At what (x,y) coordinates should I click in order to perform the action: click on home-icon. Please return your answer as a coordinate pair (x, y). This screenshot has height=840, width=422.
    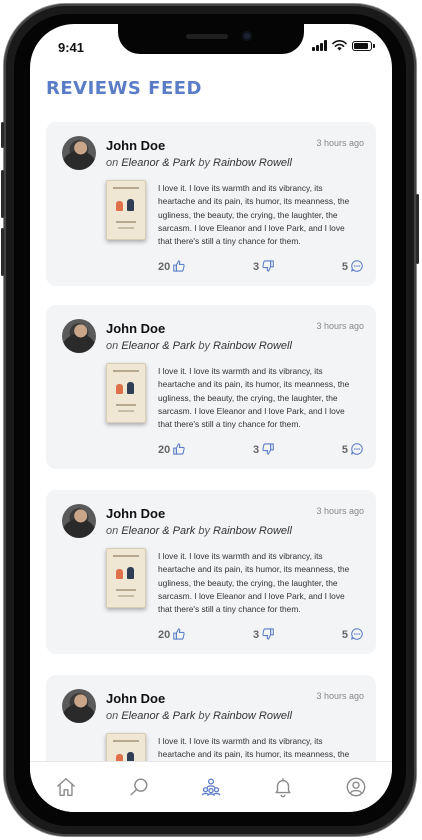
    Looking at the image, I should click on (66, 787).